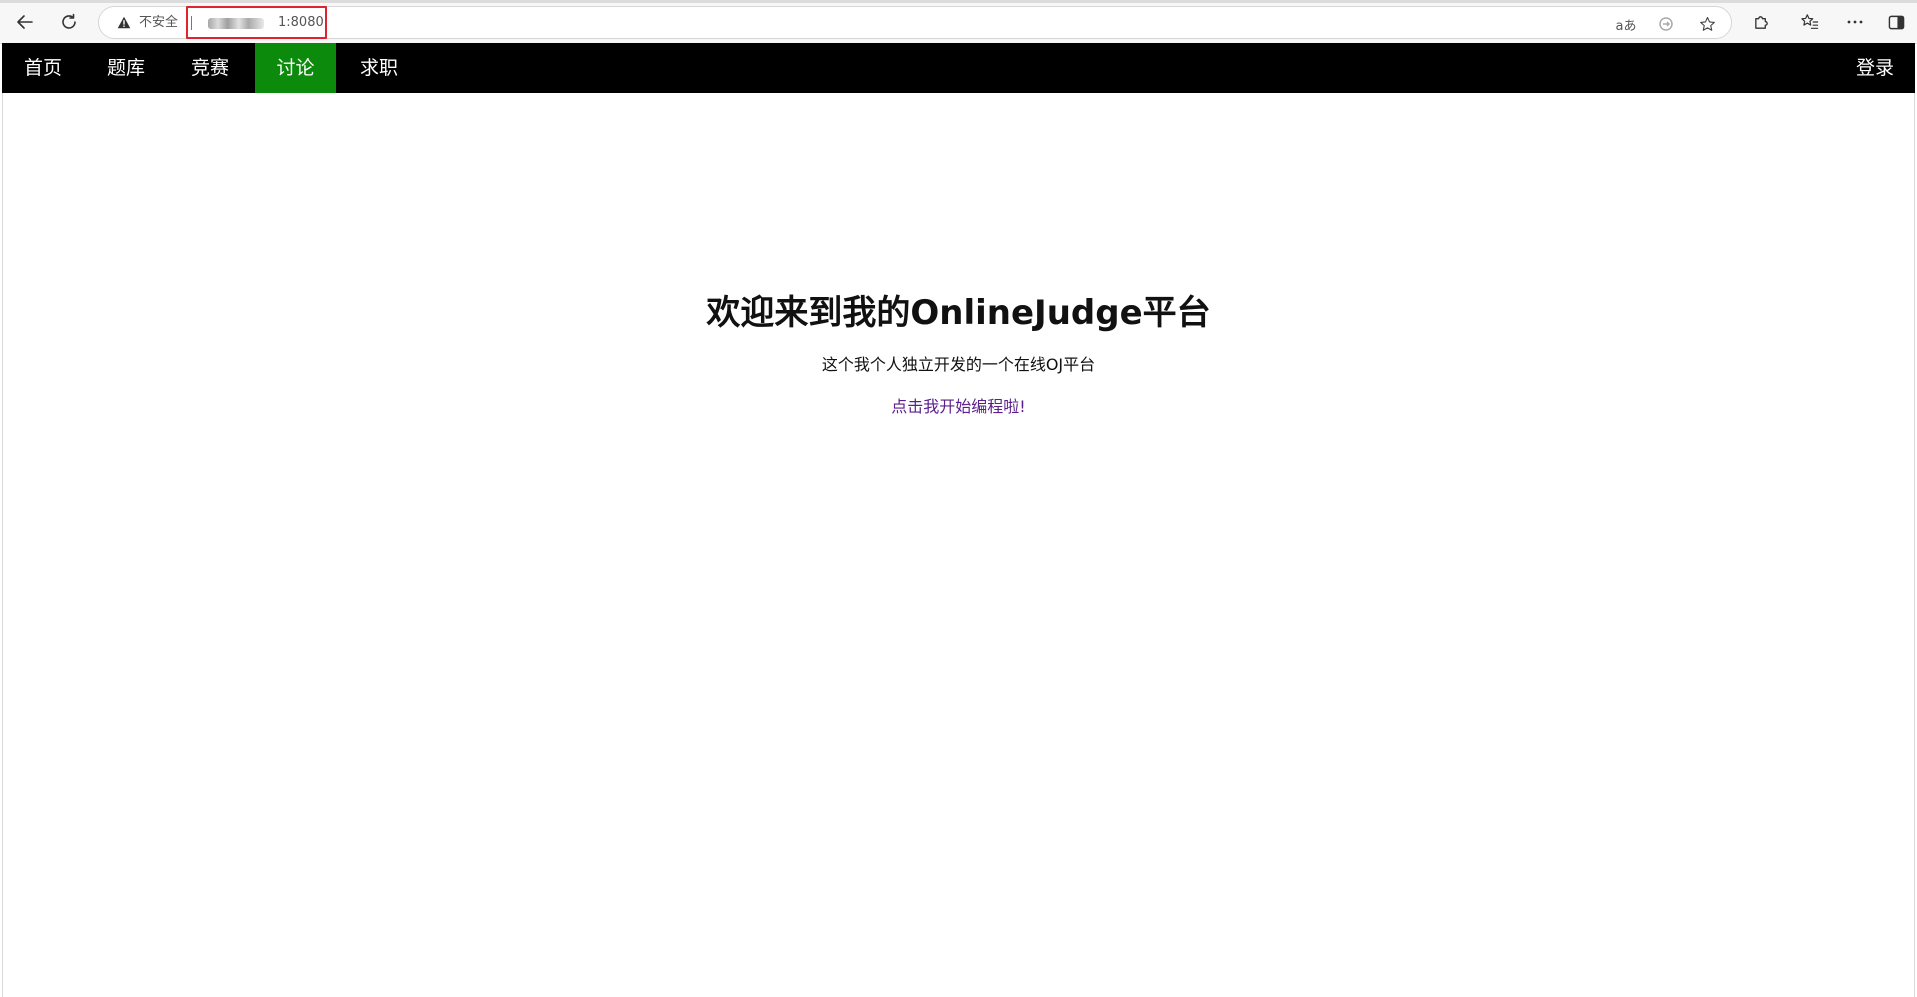 This screenshot has width=1917, height=997. Describe the element at coordinates (126, 68) in the screenshot. I see `nav-item-problems: 题库` at that location.